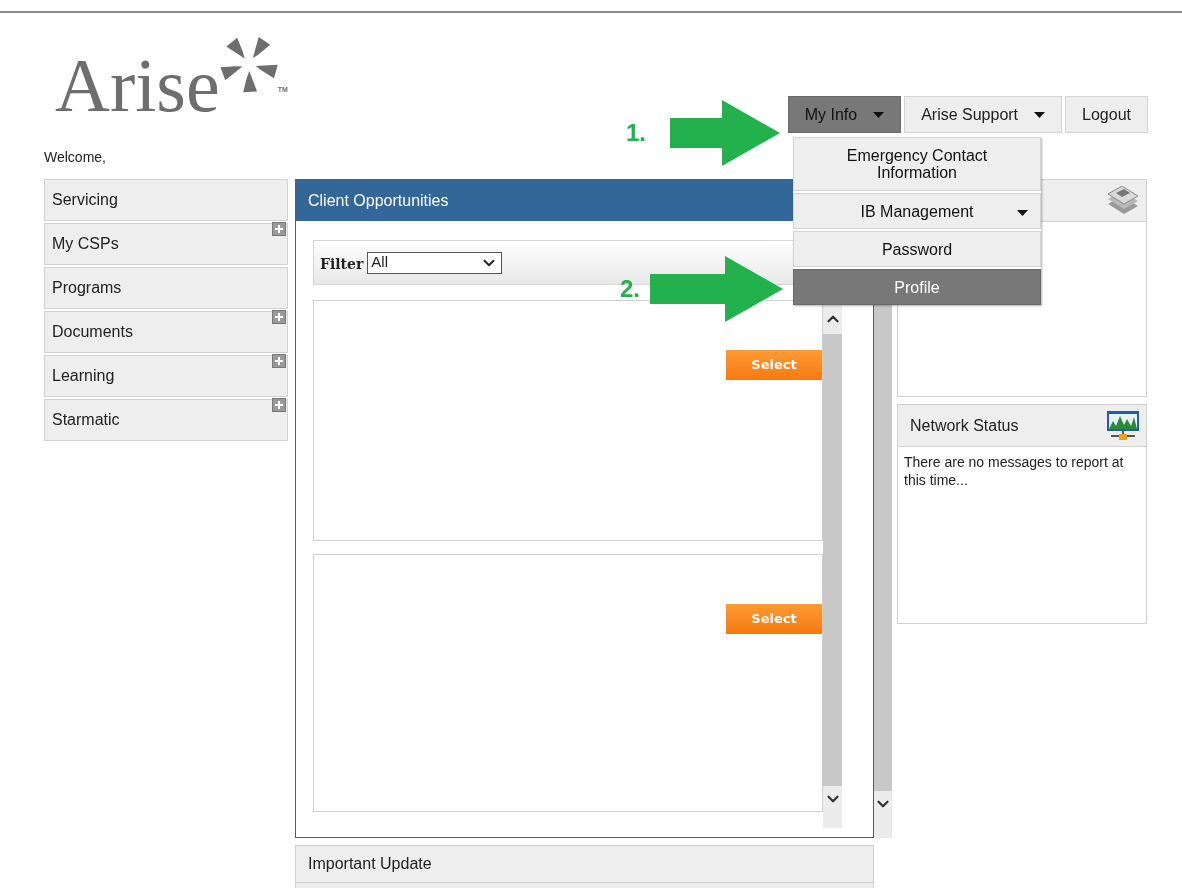  Describe the element at coordinates (166, 288) in the screenshot. I see `sidebar-item: Programs` at that location.